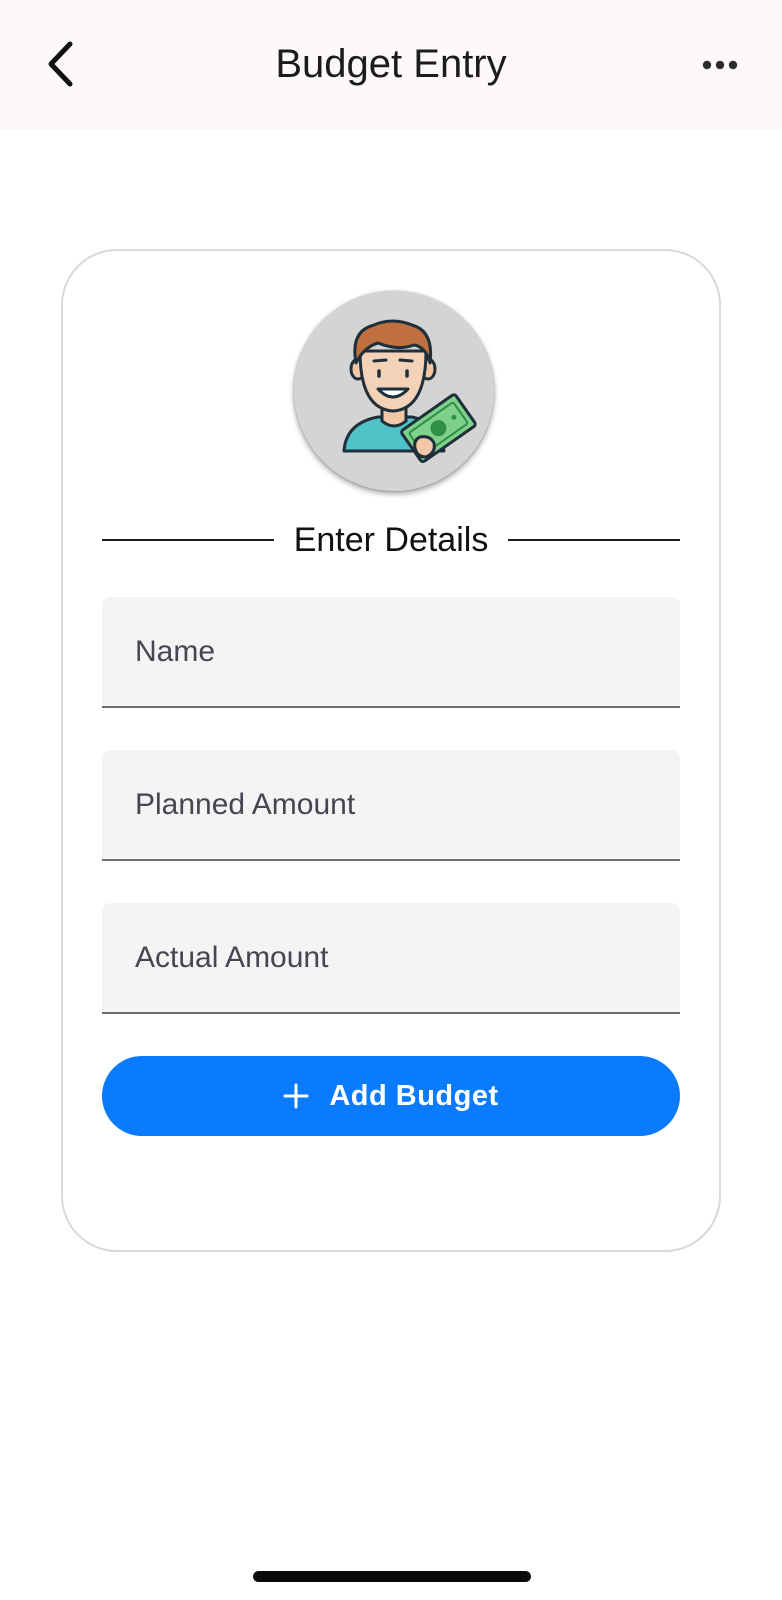 The height and width of the screenshot is (1600, 782). I want to click on navigation-header: Budget Entry, so click(391, 65).